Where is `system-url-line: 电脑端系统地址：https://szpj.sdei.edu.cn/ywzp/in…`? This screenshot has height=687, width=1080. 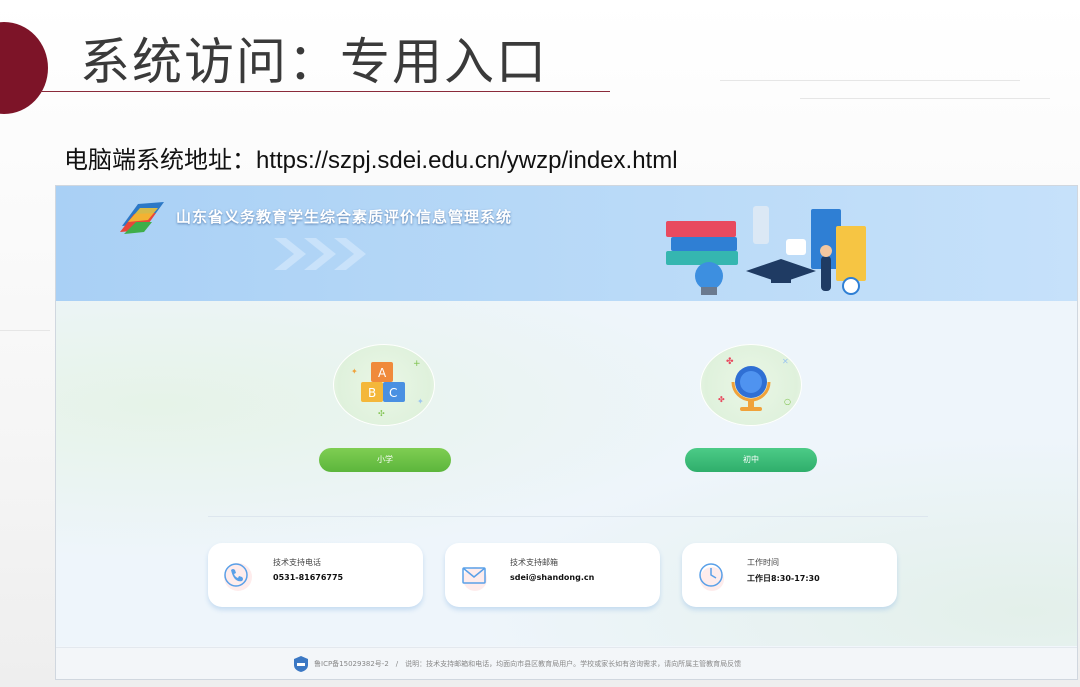 system-url-line: 电脑端系统地址：https://szpj.sdei.edu.cn/ywzp/in… is located at coordinates (371, 160).